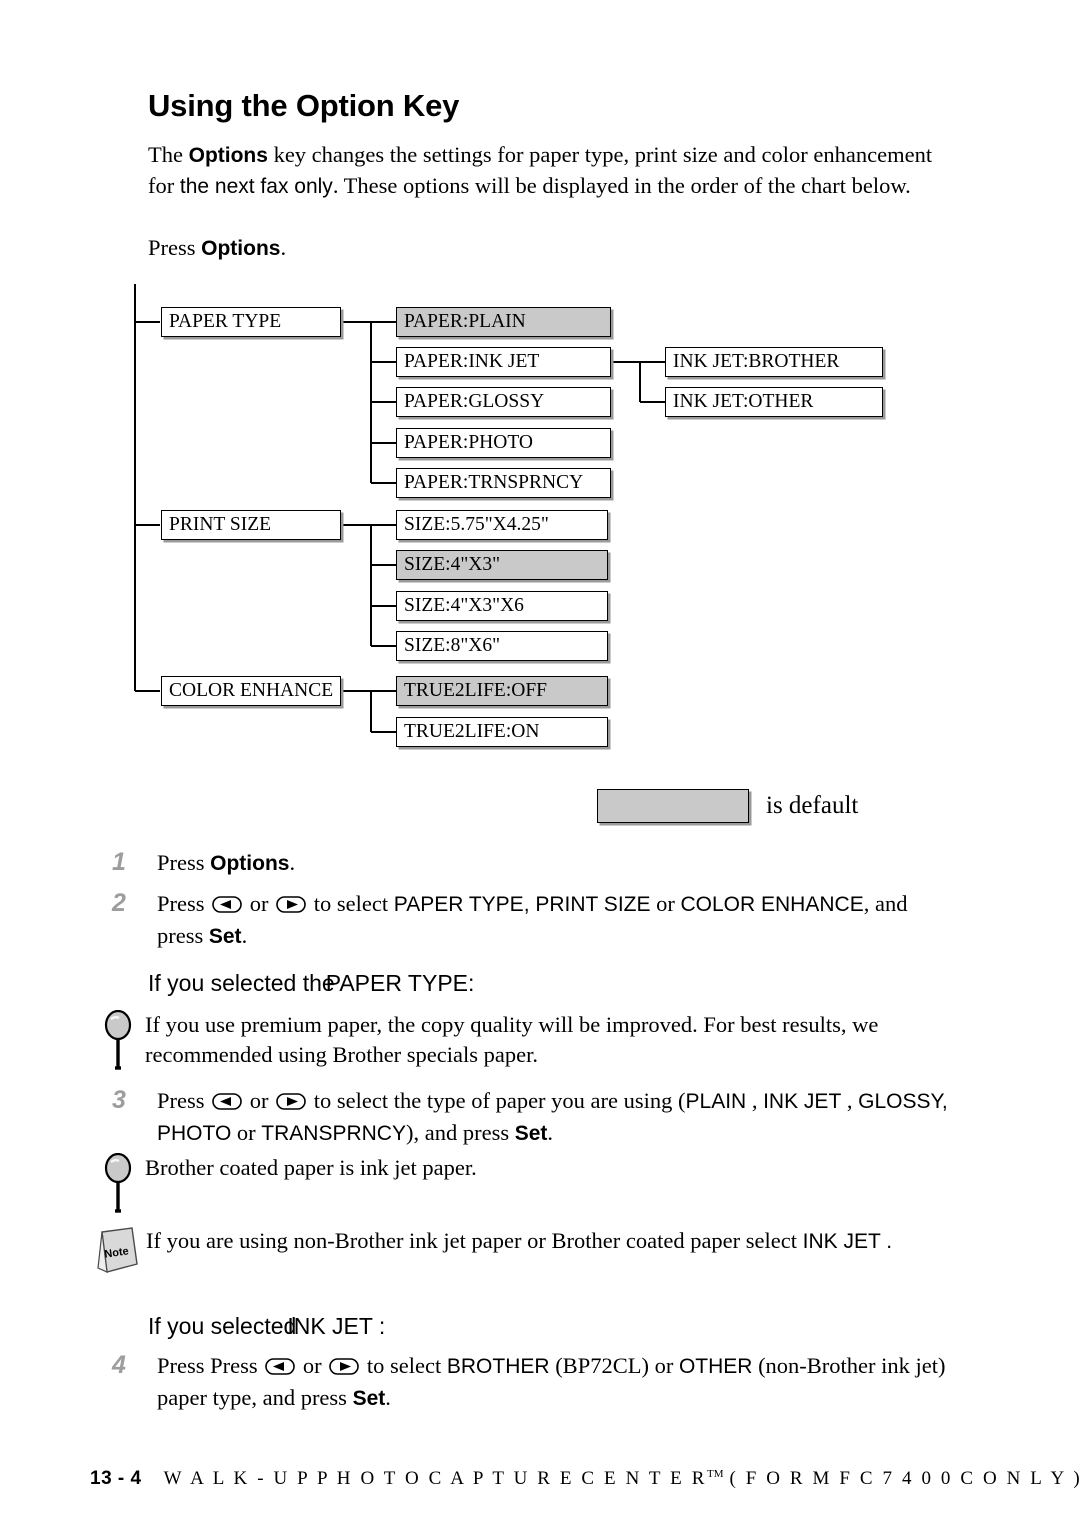  What do you see at coordinates (168, 154) in the screenshot?
I see `intro-text-1: The` at bounding box center [168, 154].